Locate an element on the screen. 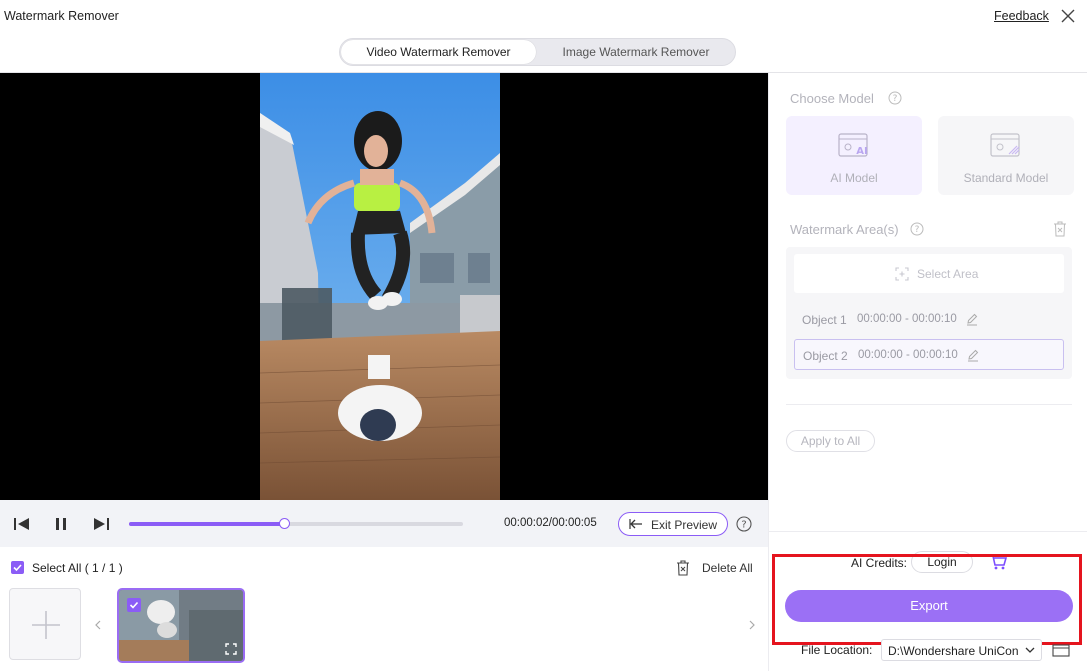 Image resolution: width=1087 pixels, height=671 pixels. watermark-object-row: Object 2 00:00:00 - 00:00:10 is located at coordinates (929, 354).